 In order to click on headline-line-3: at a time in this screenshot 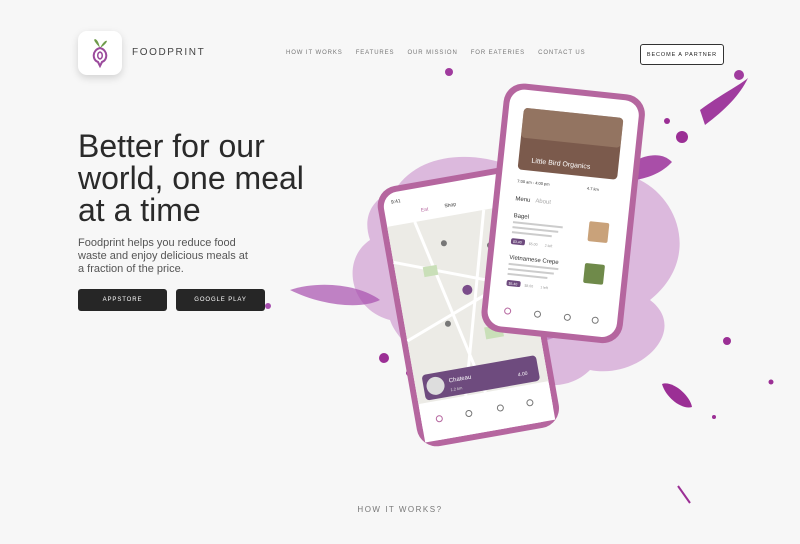, I will do `click(139, 210)`.